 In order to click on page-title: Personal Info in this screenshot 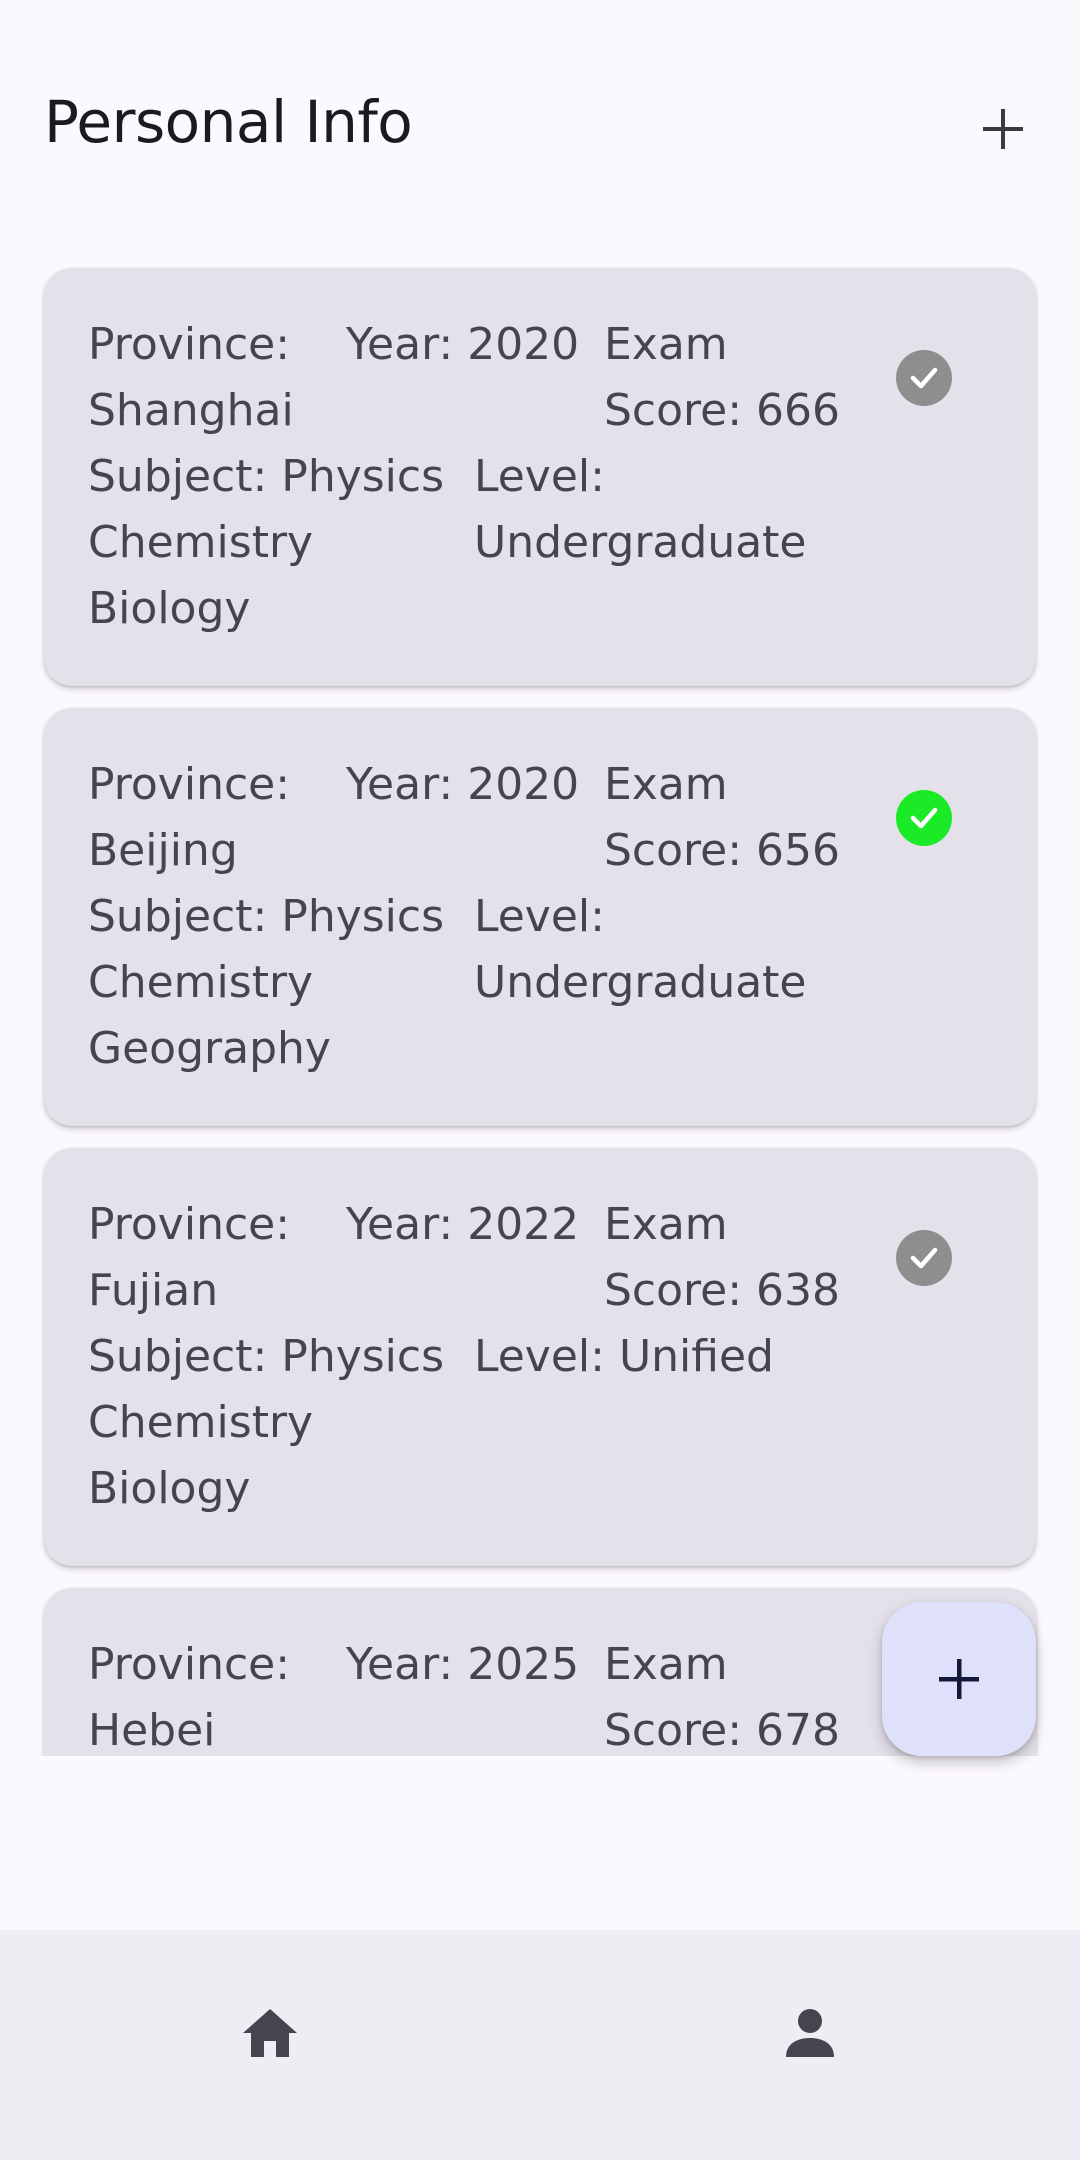, I will do `click(228, 122)`.